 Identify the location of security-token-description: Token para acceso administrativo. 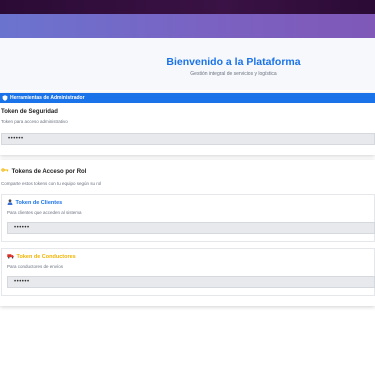
(34, 121).